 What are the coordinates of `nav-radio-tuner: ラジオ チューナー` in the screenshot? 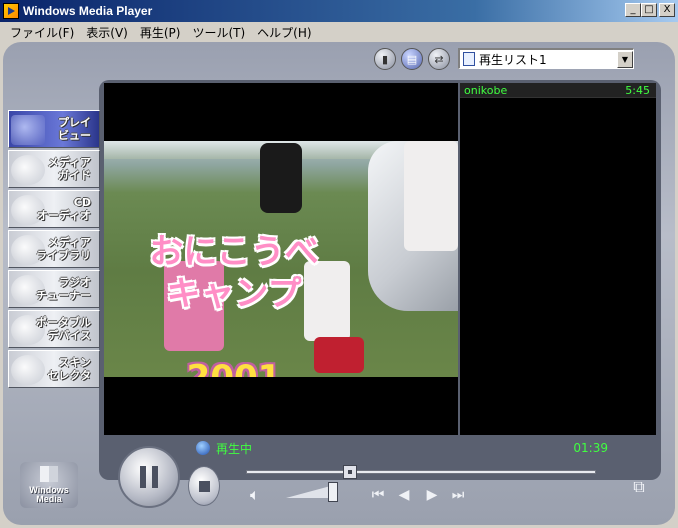 It's located at (54, 289).